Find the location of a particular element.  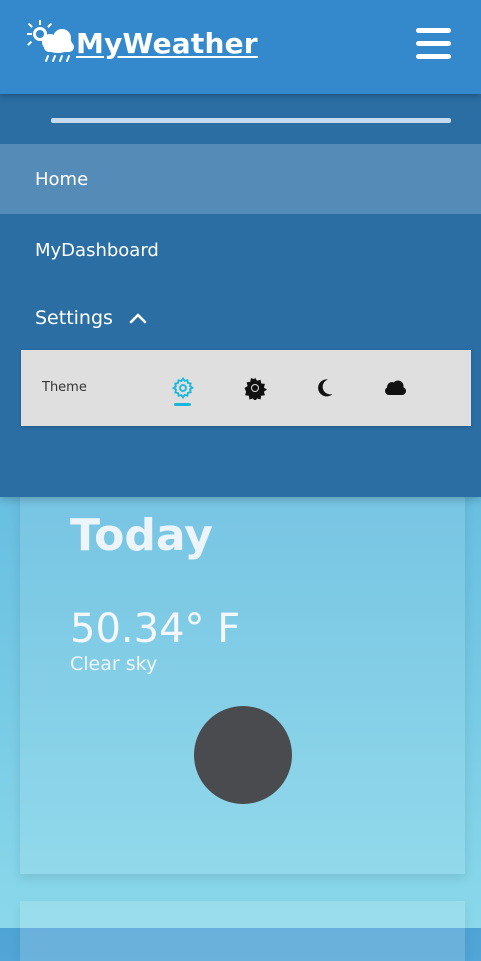

theme-option-light is located at coordinates (255, 388).